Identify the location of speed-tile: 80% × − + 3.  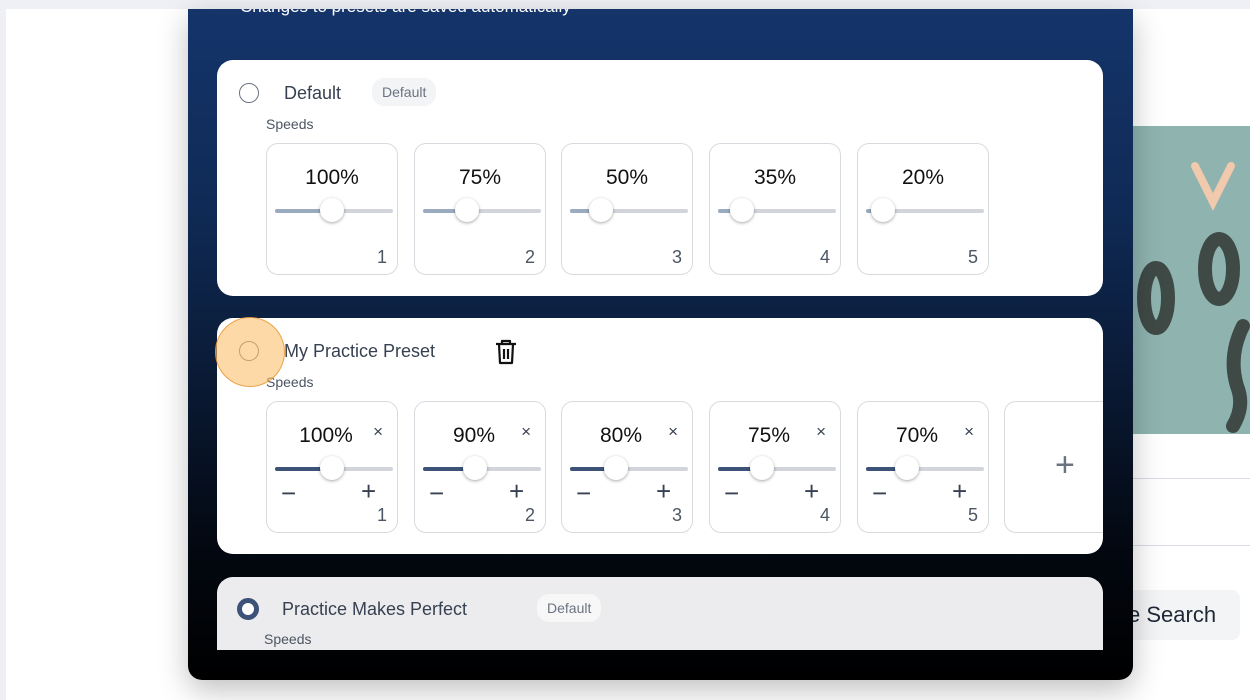
(627, 467).